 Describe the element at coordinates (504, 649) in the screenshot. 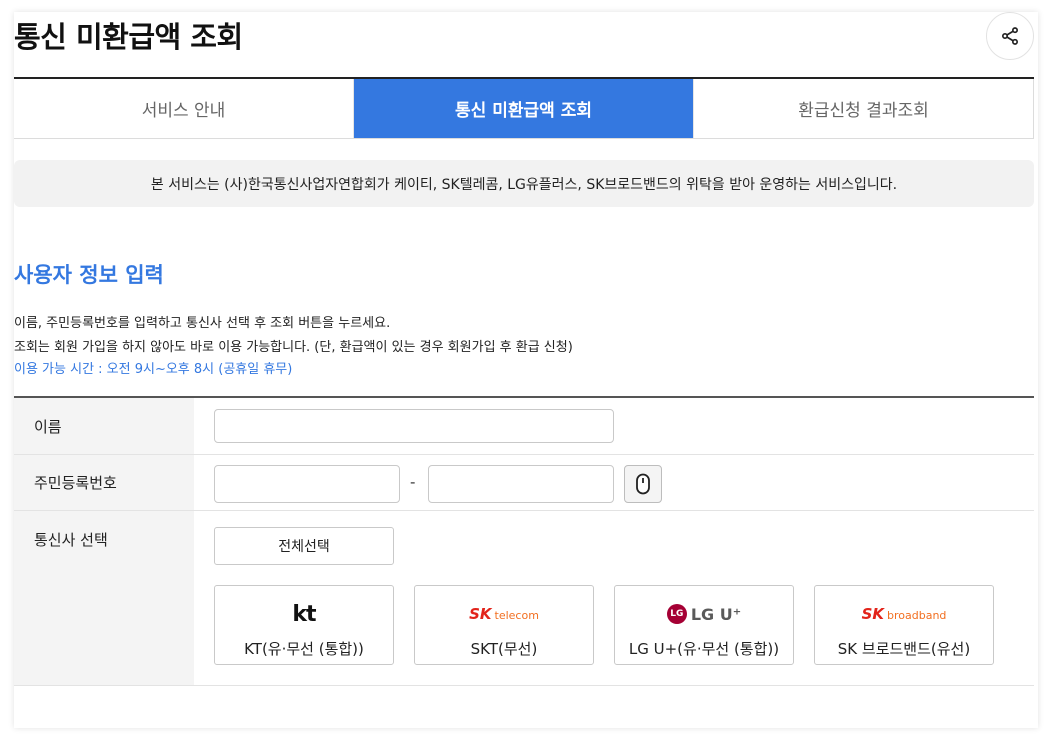

I see `carrier-name: SKT(무선)` at that location.